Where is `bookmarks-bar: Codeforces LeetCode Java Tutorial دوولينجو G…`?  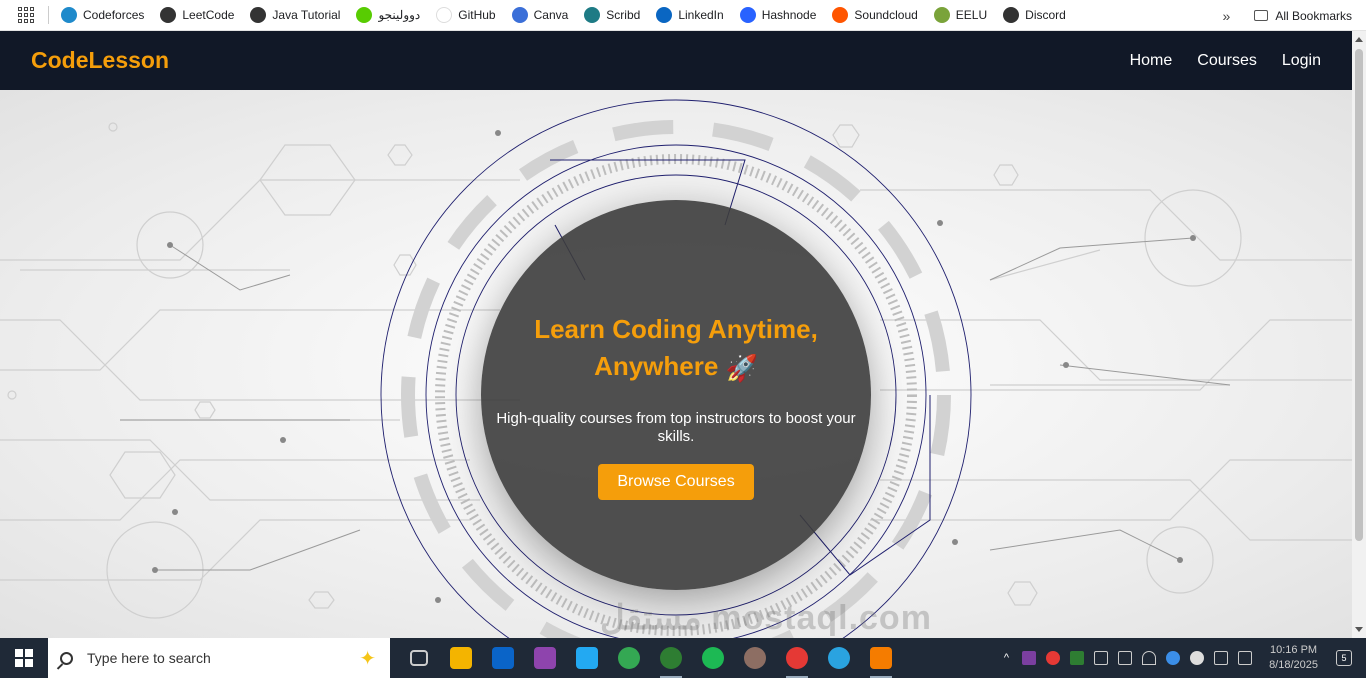
bookmarks-bar: Codeforces LeetCode Java Tutorial دوولينجو G… is located at coordinates (683, 15).